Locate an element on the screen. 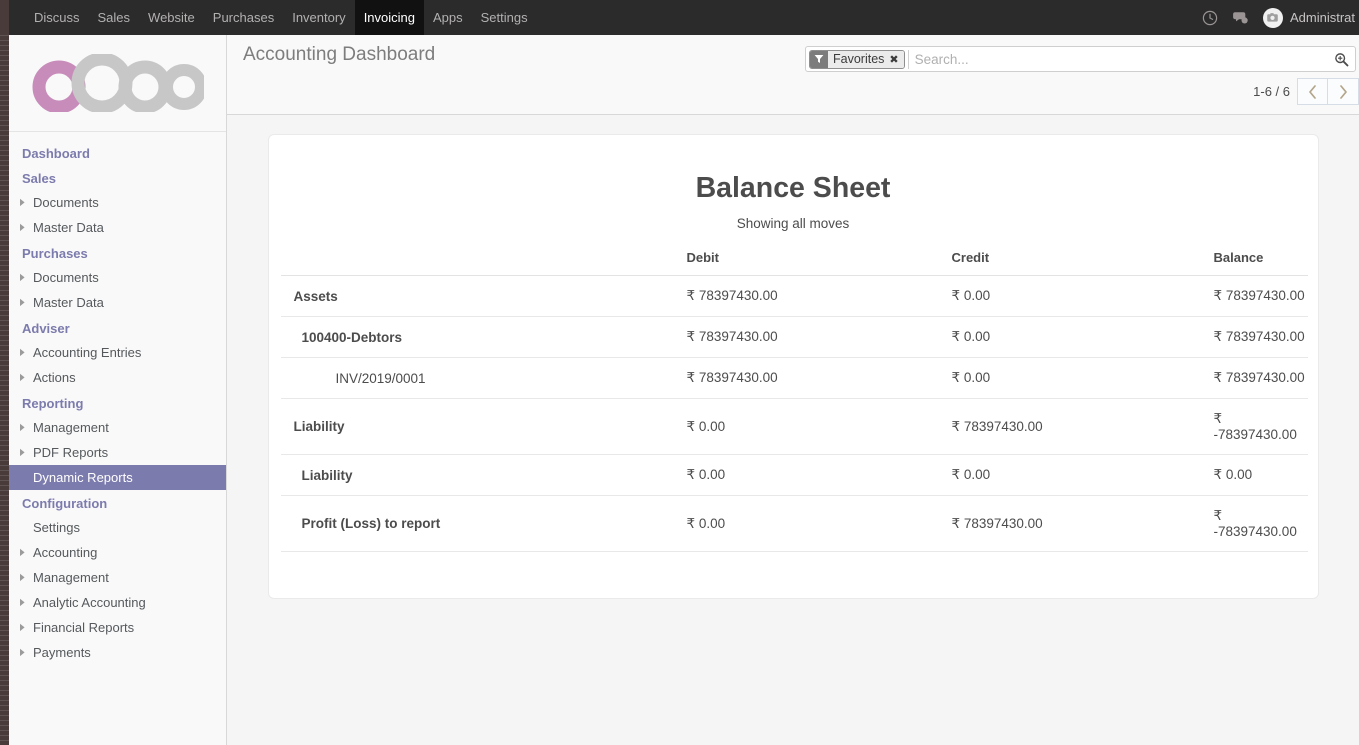 The image size is (1359, 745). search-view: Favorites ✖ is located at coordinates (1080, 59).